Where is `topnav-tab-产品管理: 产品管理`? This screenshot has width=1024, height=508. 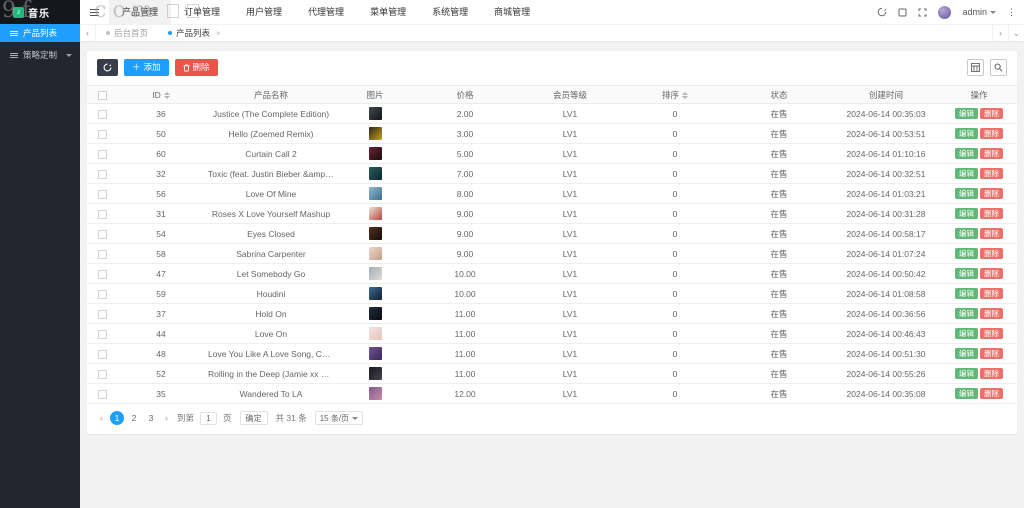 topnav-tab-产品管理: 产品管理 is located at coordinates (140, 12).